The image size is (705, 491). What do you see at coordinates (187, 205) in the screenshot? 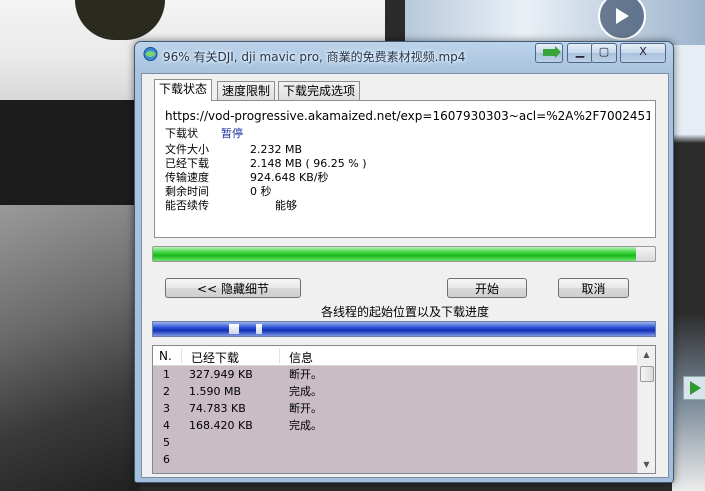
I see `info-label: 能否续传` at bounding box center [187, 205].